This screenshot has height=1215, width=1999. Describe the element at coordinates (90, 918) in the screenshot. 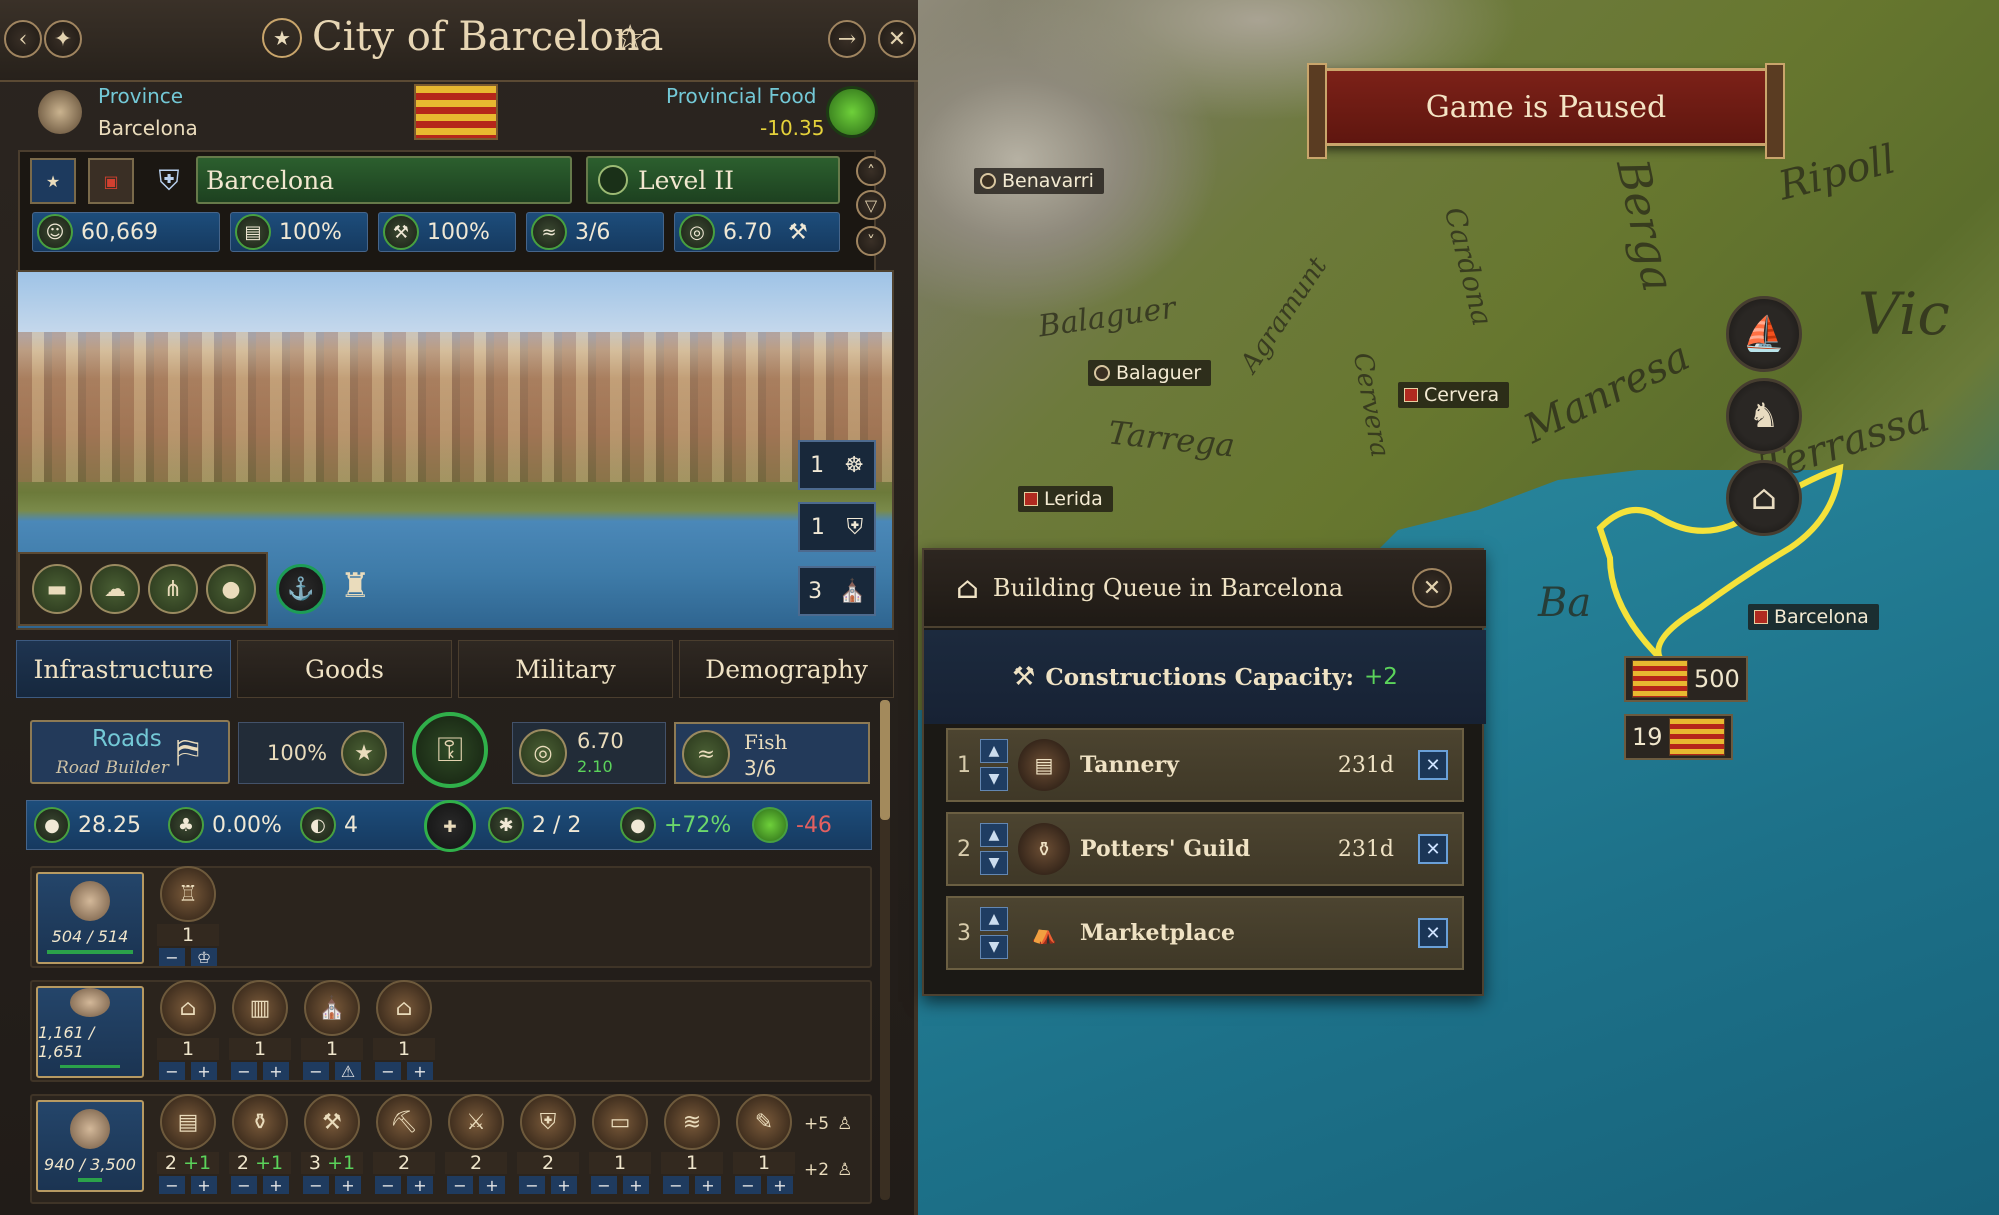

I see `pop-card-nobles: 504 / 514` at that location.